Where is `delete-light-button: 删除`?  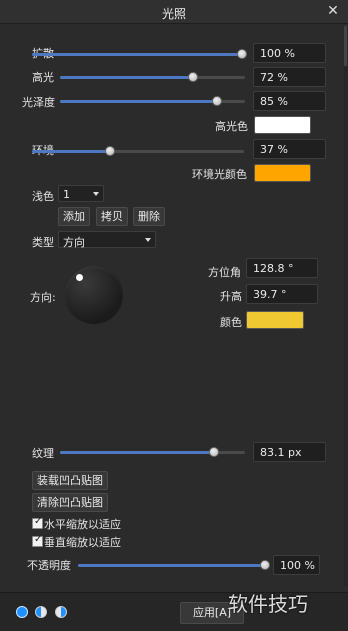 delete-light-button: 删除 is located at coordinates (149, 216).